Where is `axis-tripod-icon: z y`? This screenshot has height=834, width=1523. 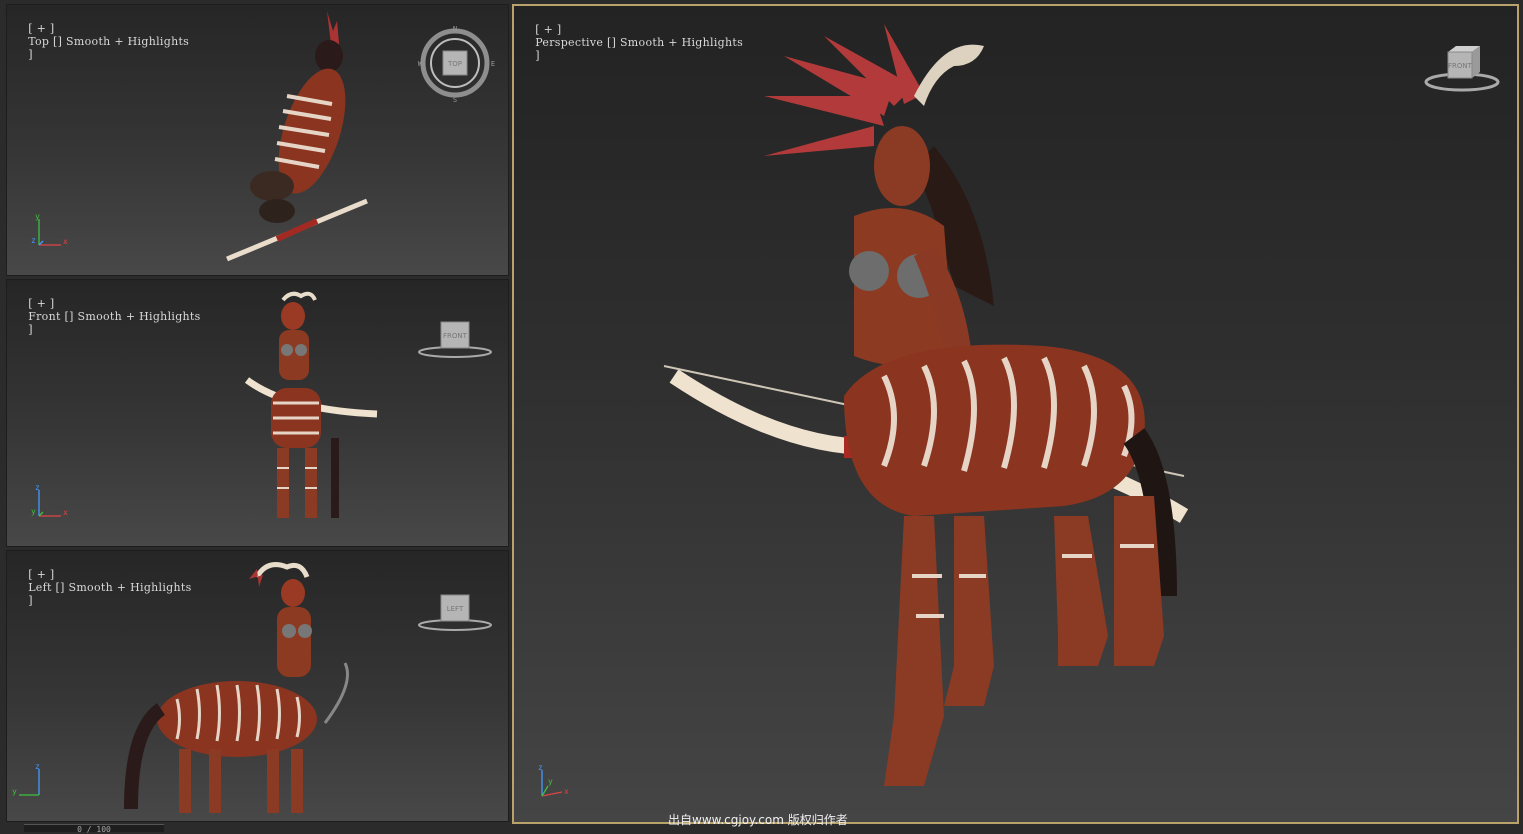 axis-tripod-icon: z y is located at coordinates (26, 779).